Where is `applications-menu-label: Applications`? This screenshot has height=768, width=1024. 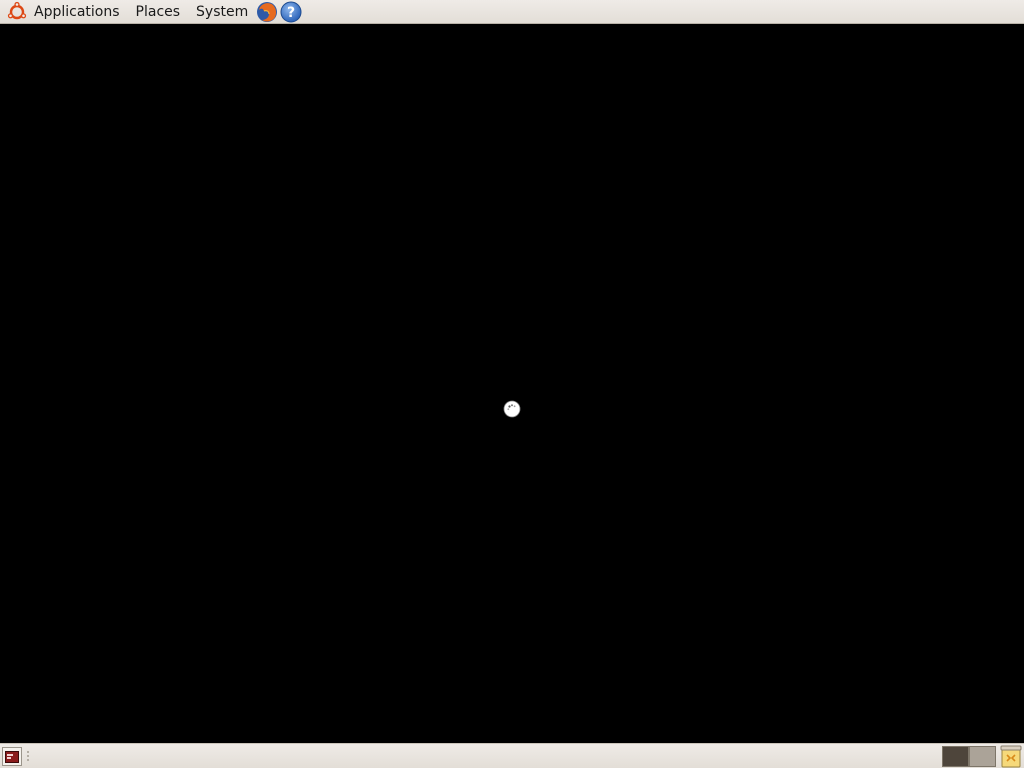 applications-menu-label: Applications is located at coordinates (77, 11).